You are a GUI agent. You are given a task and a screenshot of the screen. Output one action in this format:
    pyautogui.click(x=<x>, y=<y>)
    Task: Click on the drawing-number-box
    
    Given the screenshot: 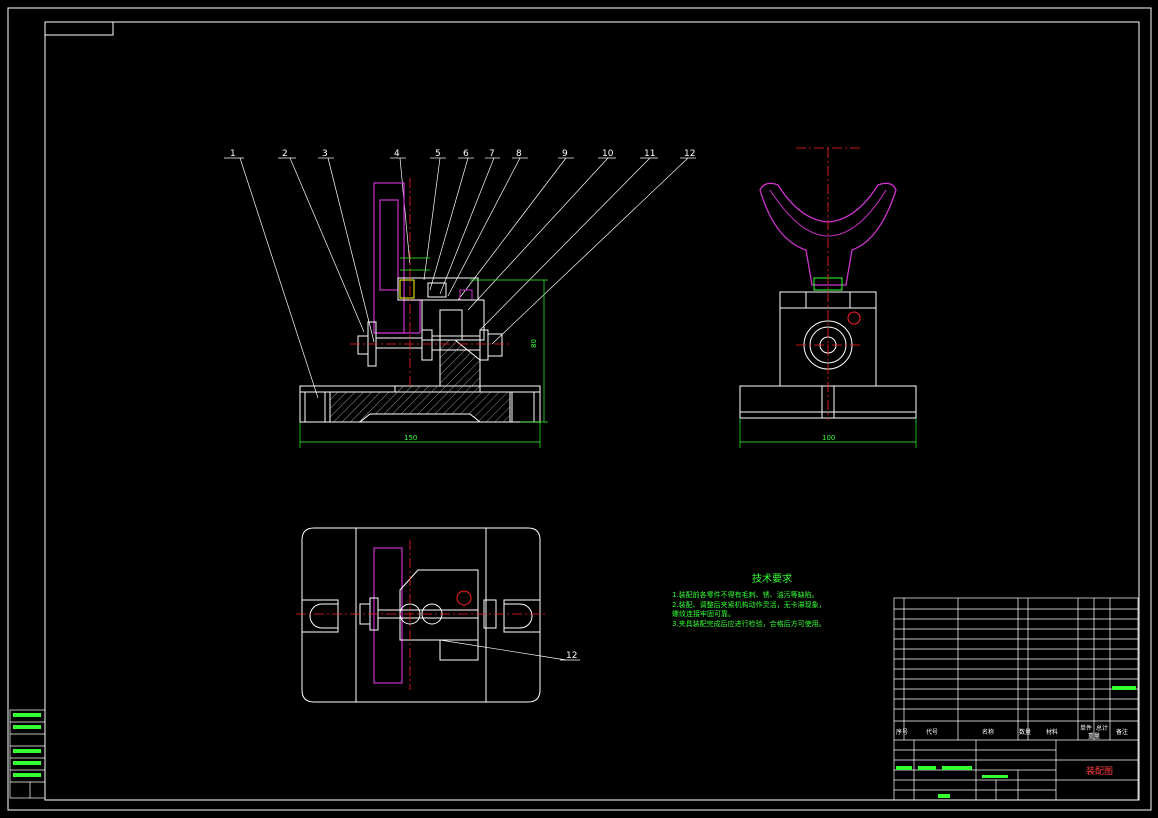 What is the action you would take?
    pyautogui.click(x=79, y=28)
    